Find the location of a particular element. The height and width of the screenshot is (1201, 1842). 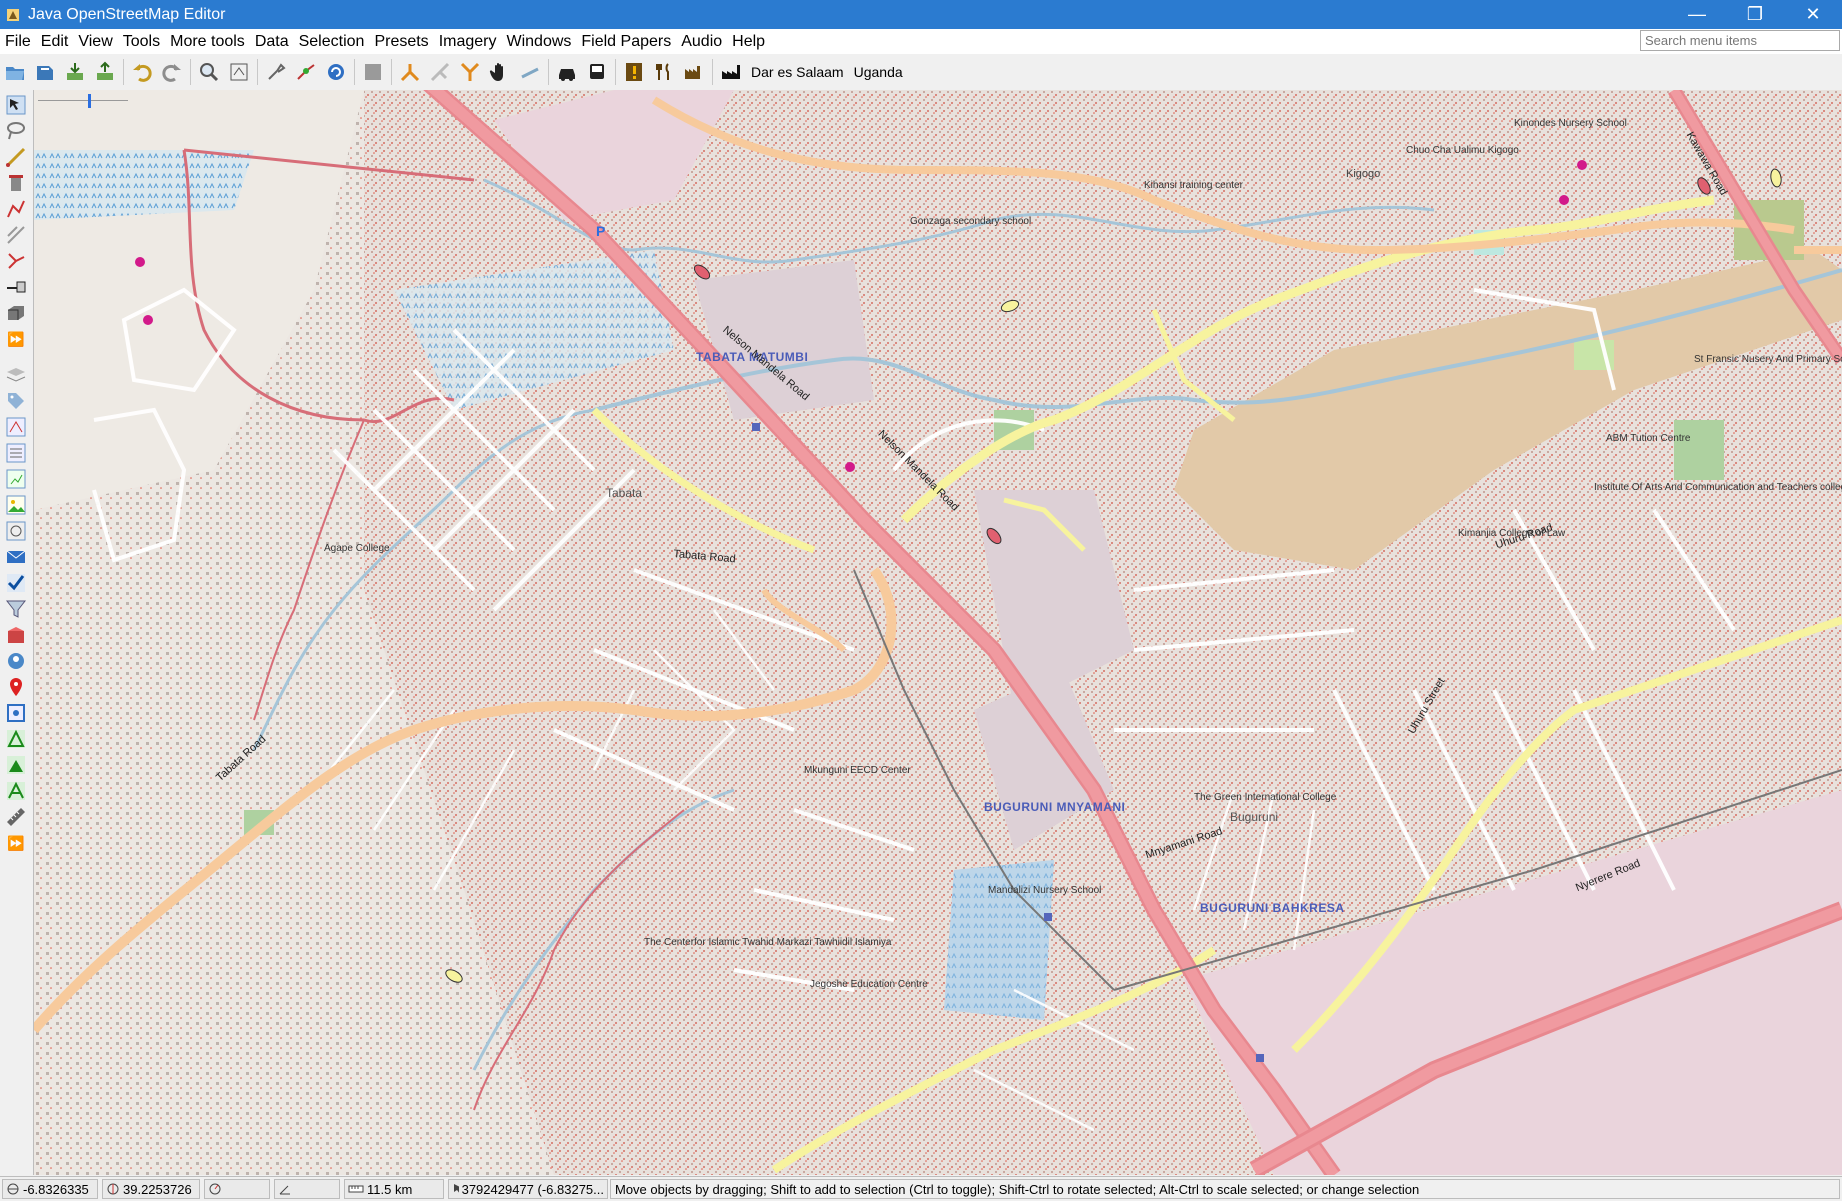

zoom-to-data-button is located at coordinates (209, 72).